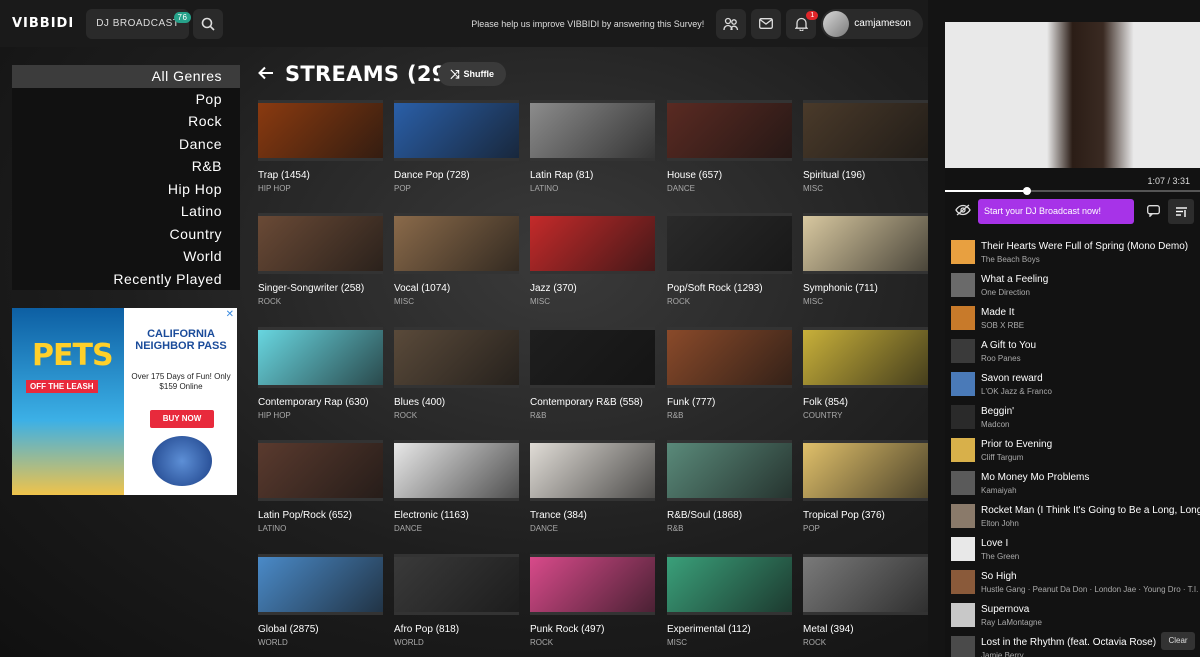 The height and width of the screenshot is (657, 1200). I want to click on ad-headline: CALIFORNIA NEIGHBOR PASS, so click(181, 340).